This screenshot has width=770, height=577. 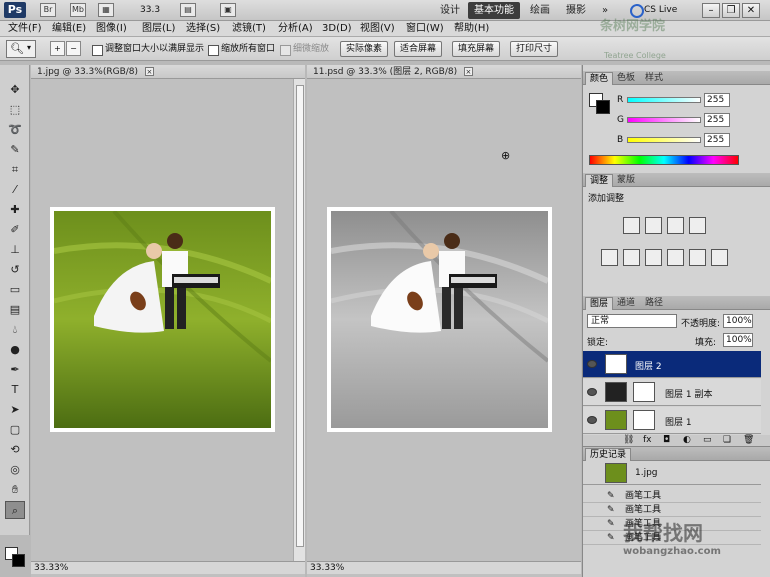 I want to click on zoom-tool-icon: ⌕, so click(x=15, y=510).